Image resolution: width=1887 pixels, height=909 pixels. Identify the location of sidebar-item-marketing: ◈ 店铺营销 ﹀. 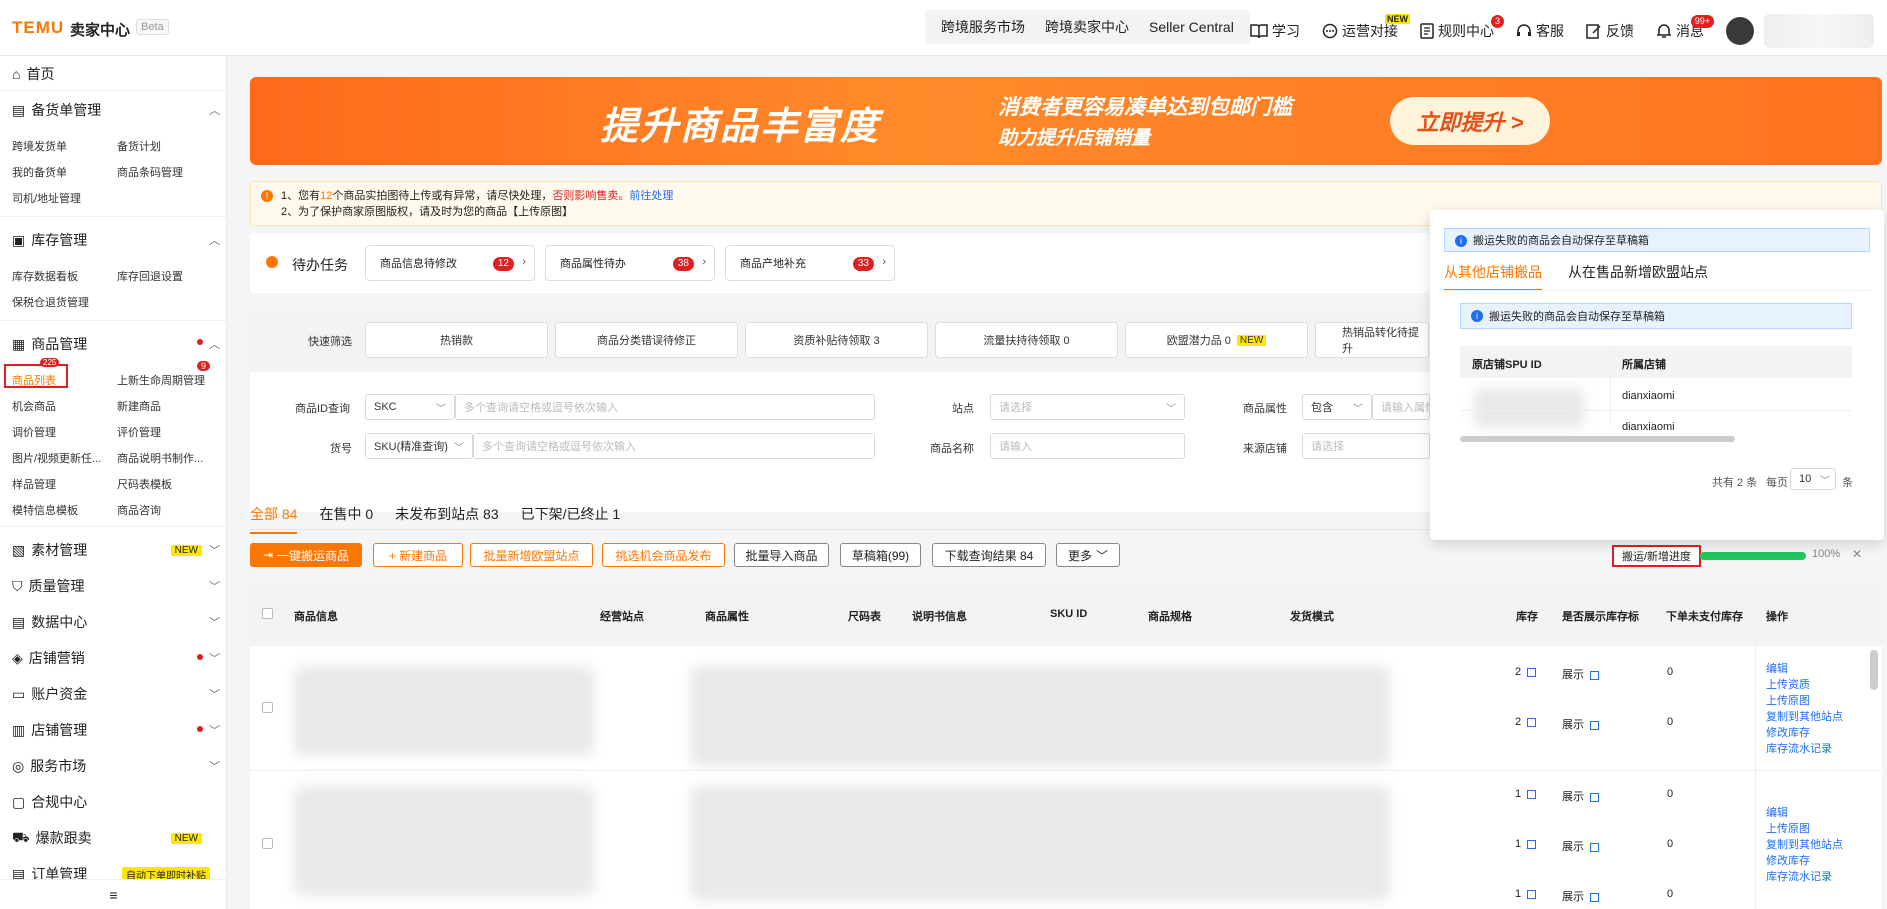
(116, 658).